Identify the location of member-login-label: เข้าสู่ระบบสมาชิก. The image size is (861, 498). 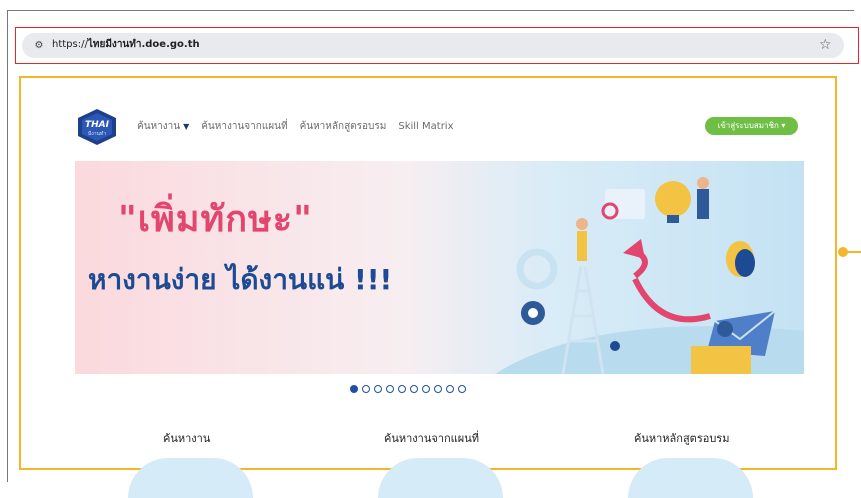
(748, 125).